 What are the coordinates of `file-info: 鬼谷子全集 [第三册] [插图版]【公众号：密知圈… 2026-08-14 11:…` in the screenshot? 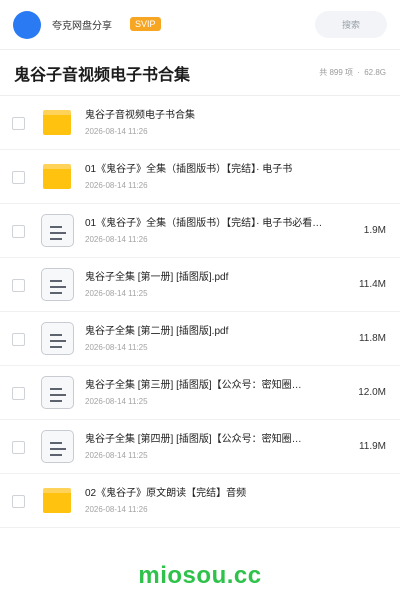 It's located at (216, 393).